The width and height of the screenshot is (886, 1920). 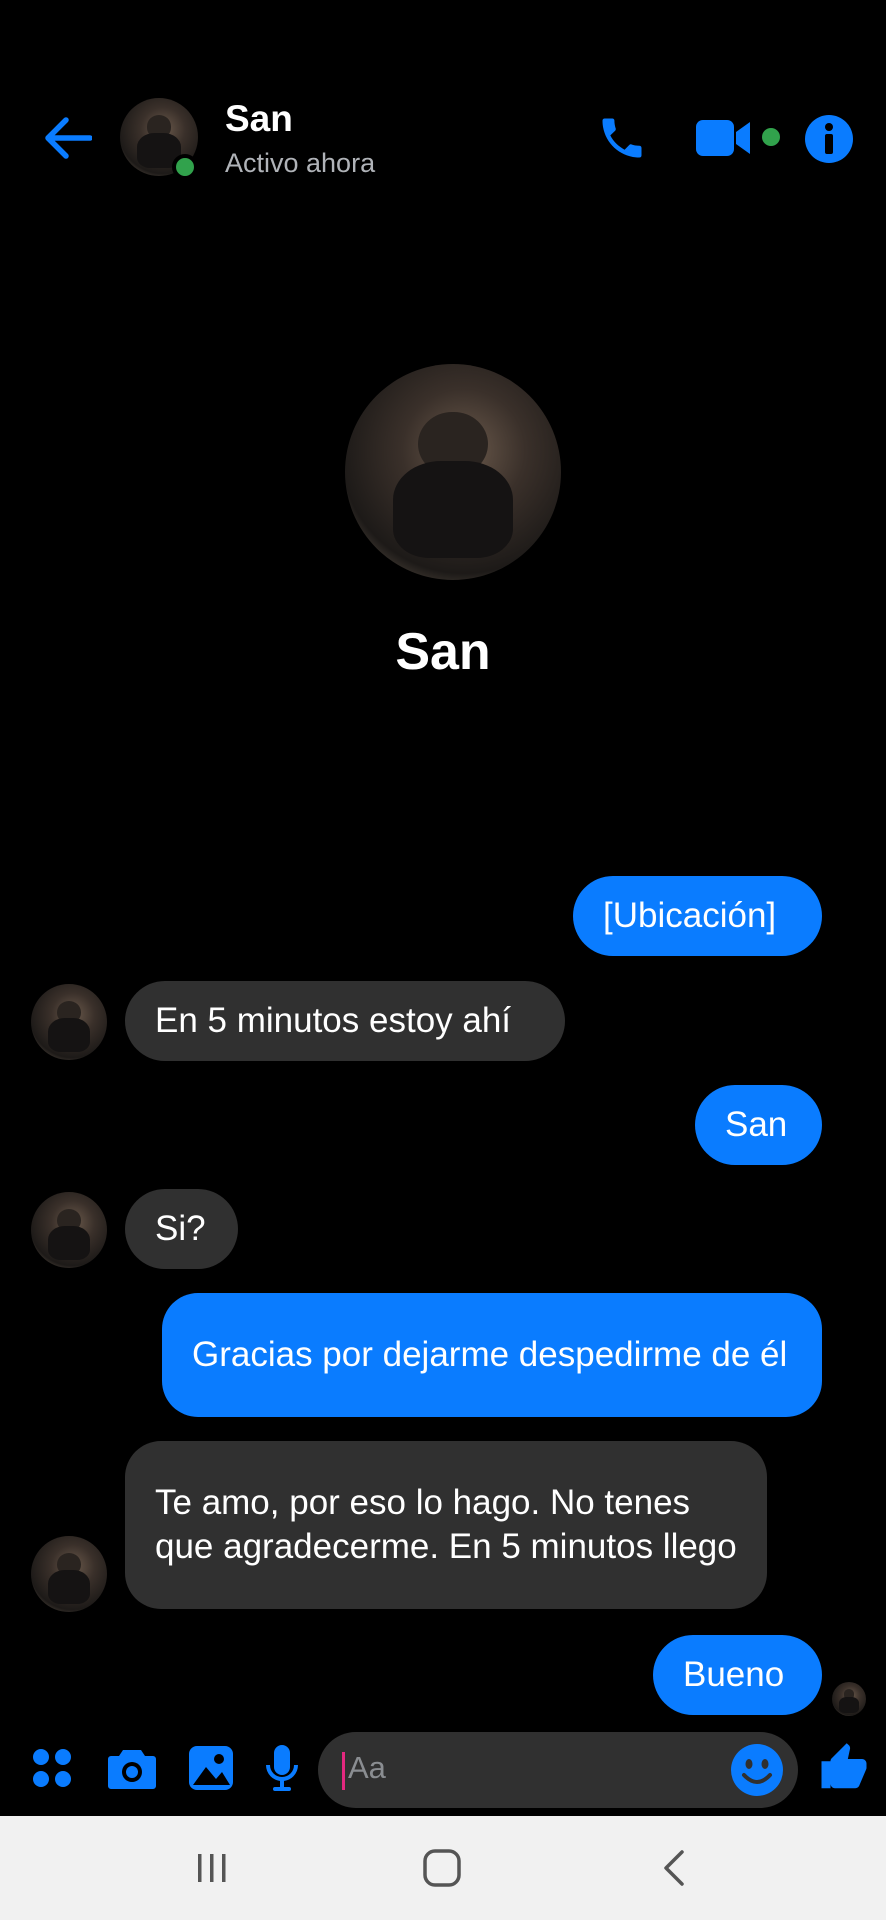 I want to click on message-composer: Aa, so click(x=443, y=1768).